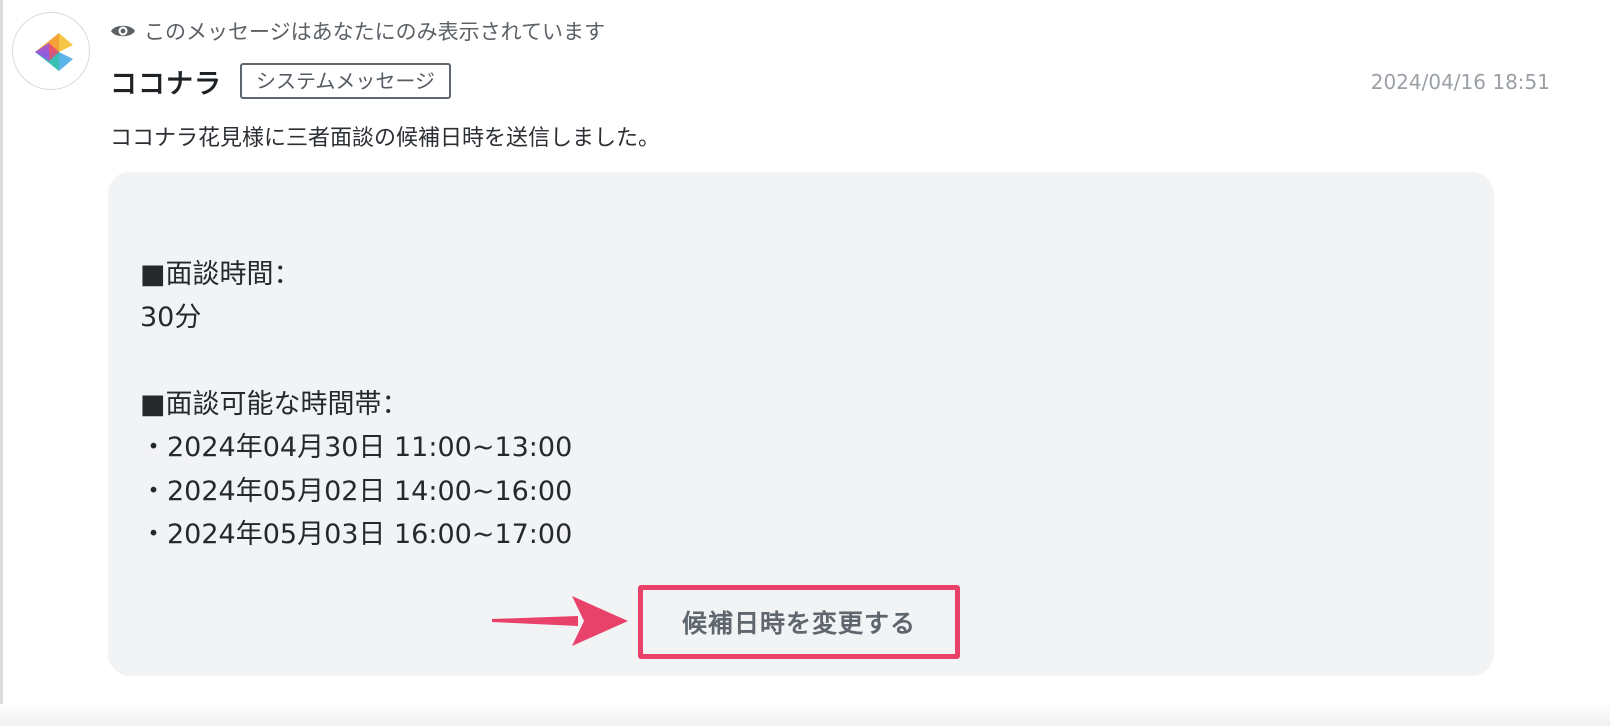 This screenshot has width=1610, height=726. I want to click on sender-row: ココナラ システムメッセージ, so click(280, 81).